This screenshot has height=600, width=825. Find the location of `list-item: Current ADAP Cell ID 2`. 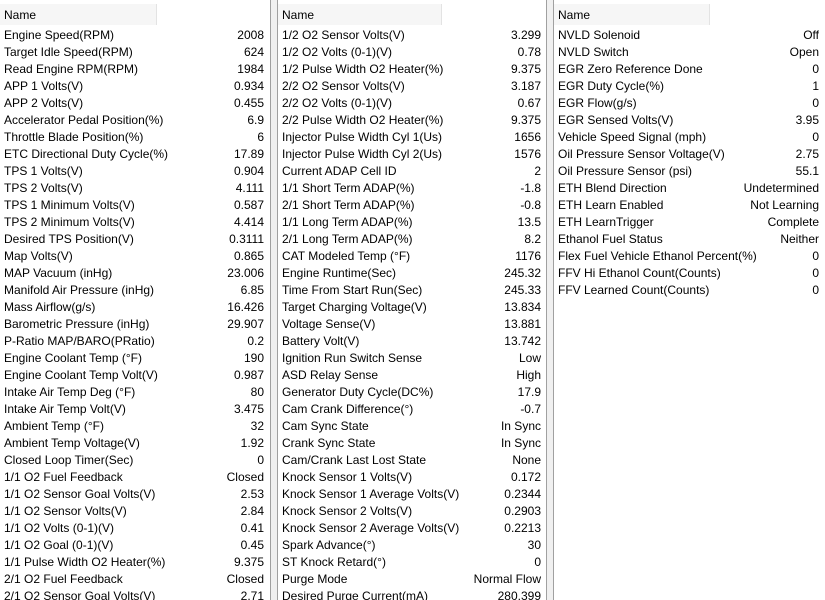

list-item: Current ADAP Cell ID 2 is located at coordinates (412, 171).